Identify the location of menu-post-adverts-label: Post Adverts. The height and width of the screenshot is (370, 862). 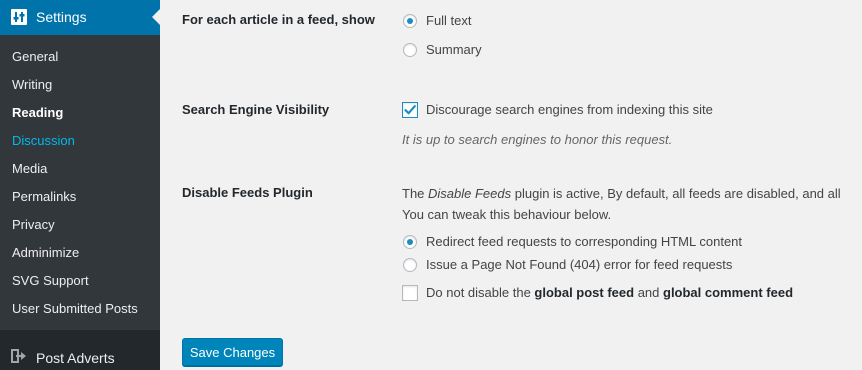
(75, 358).